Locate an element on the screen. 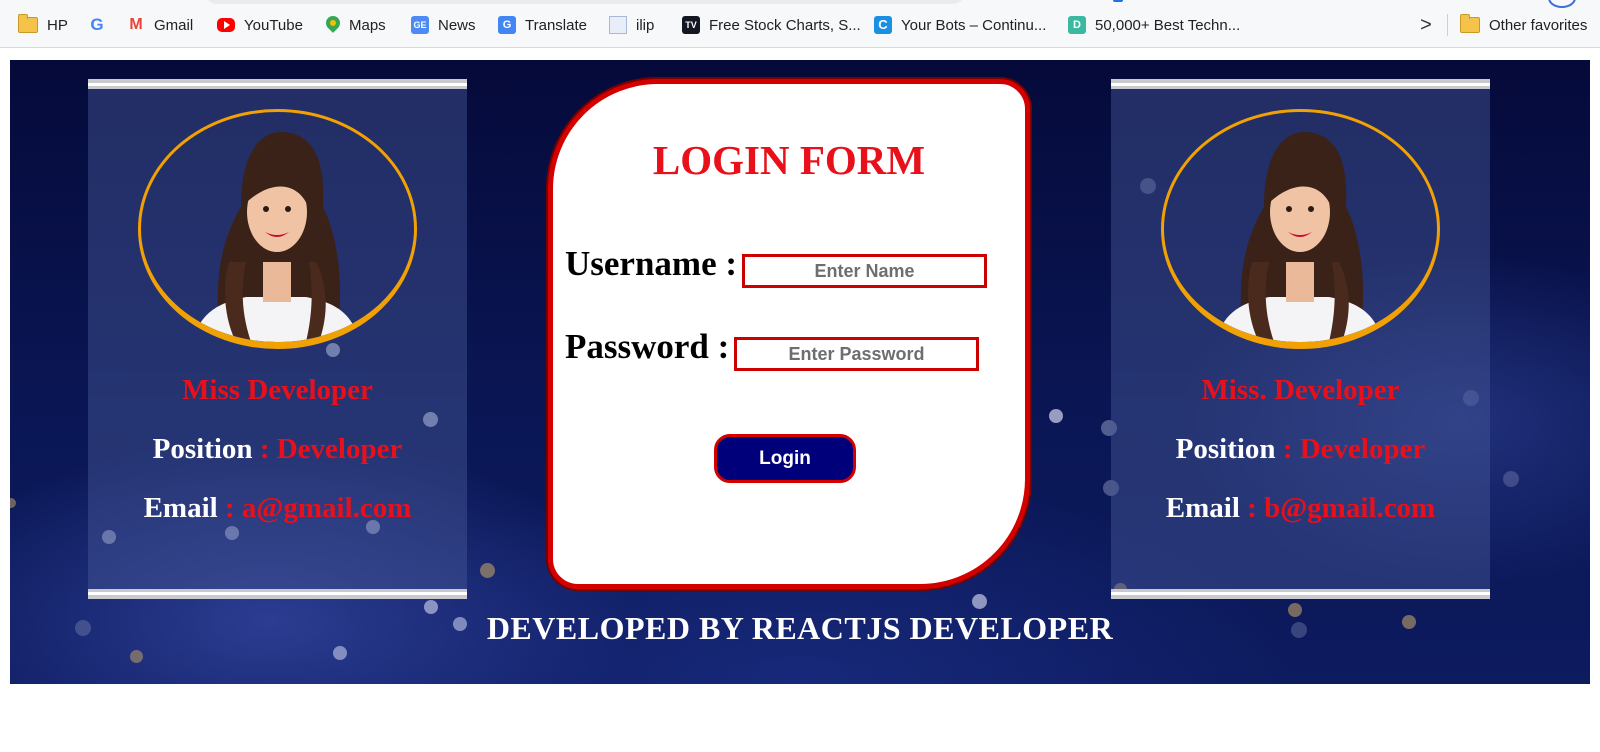 The height and width of the screenshot is (752, 1600). translate-icon: G is located at coordinates (507, 25).